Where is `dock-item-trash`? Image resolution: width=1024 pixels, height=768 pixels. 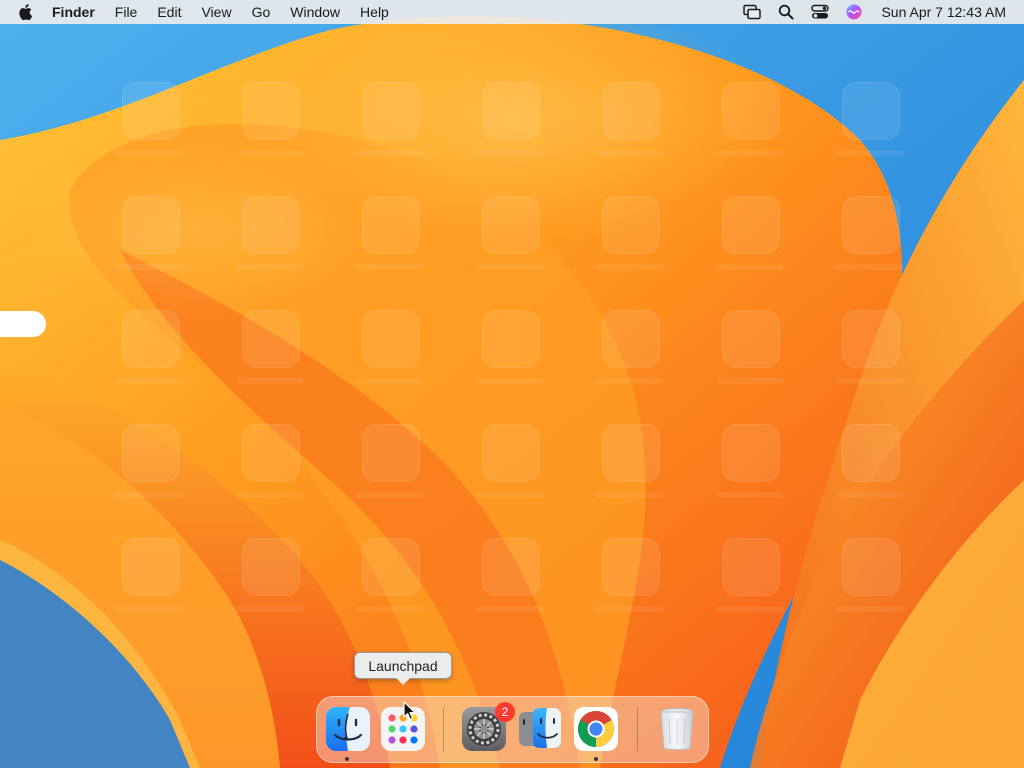
dock-item-trash is located at coordinates (677, 729).